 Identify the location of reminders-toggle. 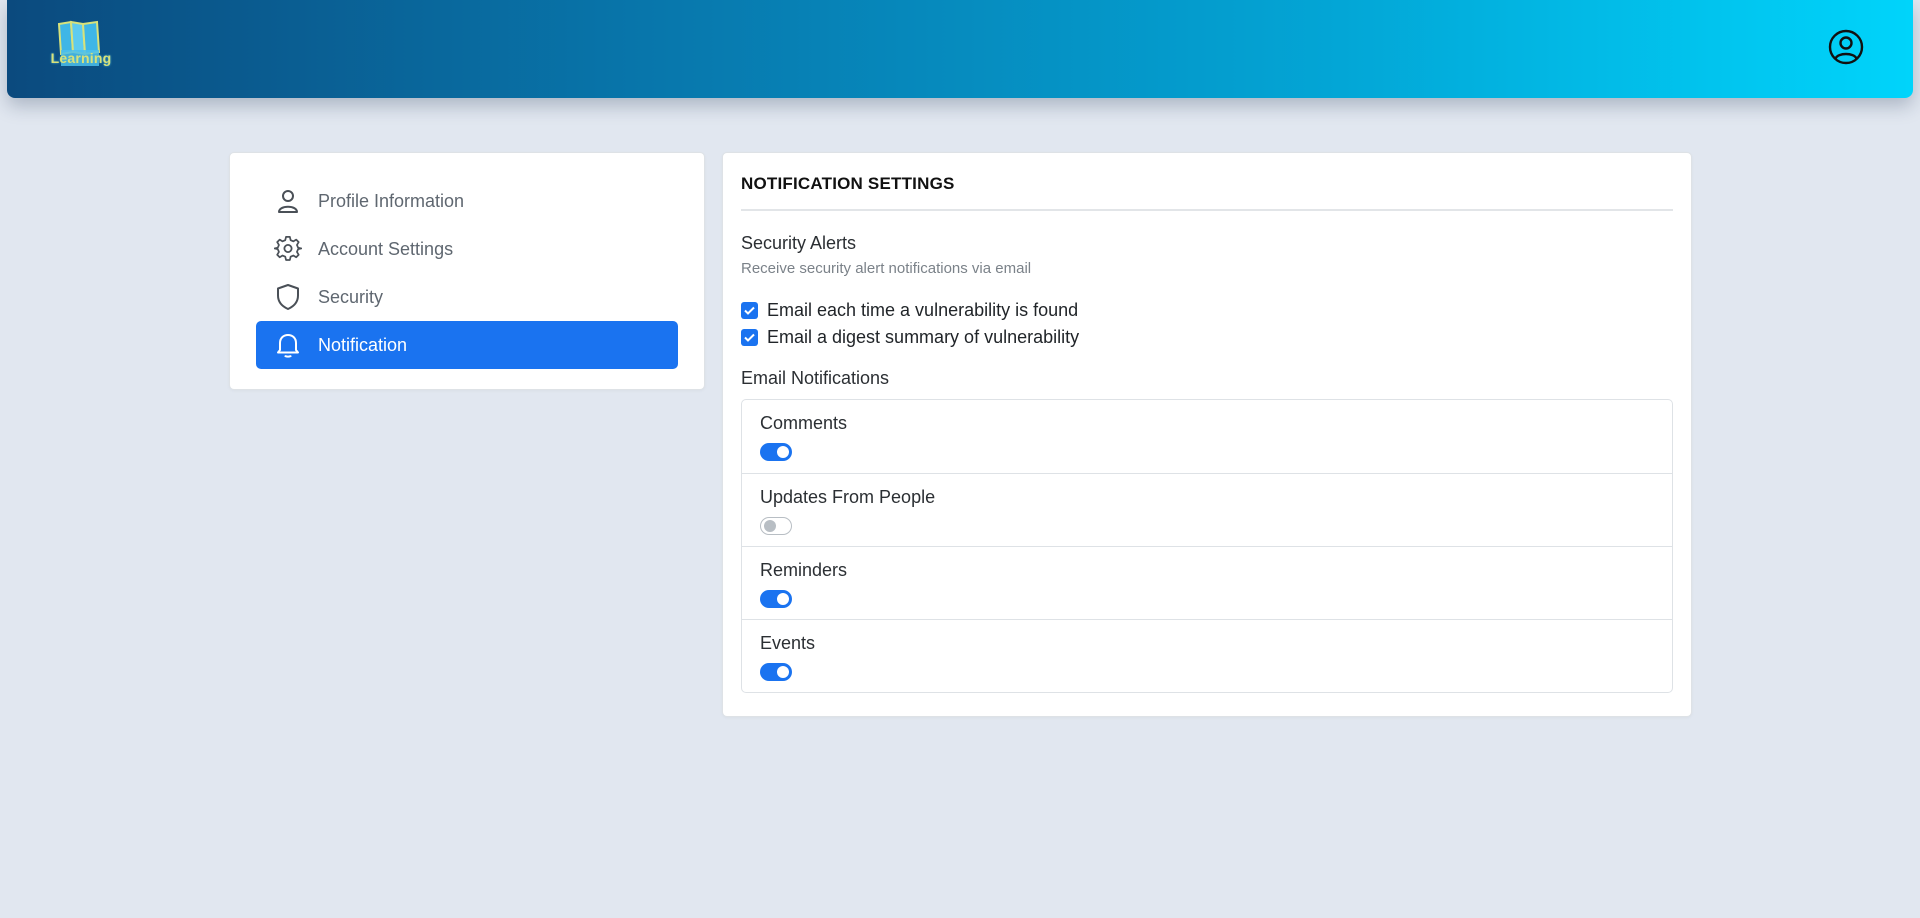
(776, 599).